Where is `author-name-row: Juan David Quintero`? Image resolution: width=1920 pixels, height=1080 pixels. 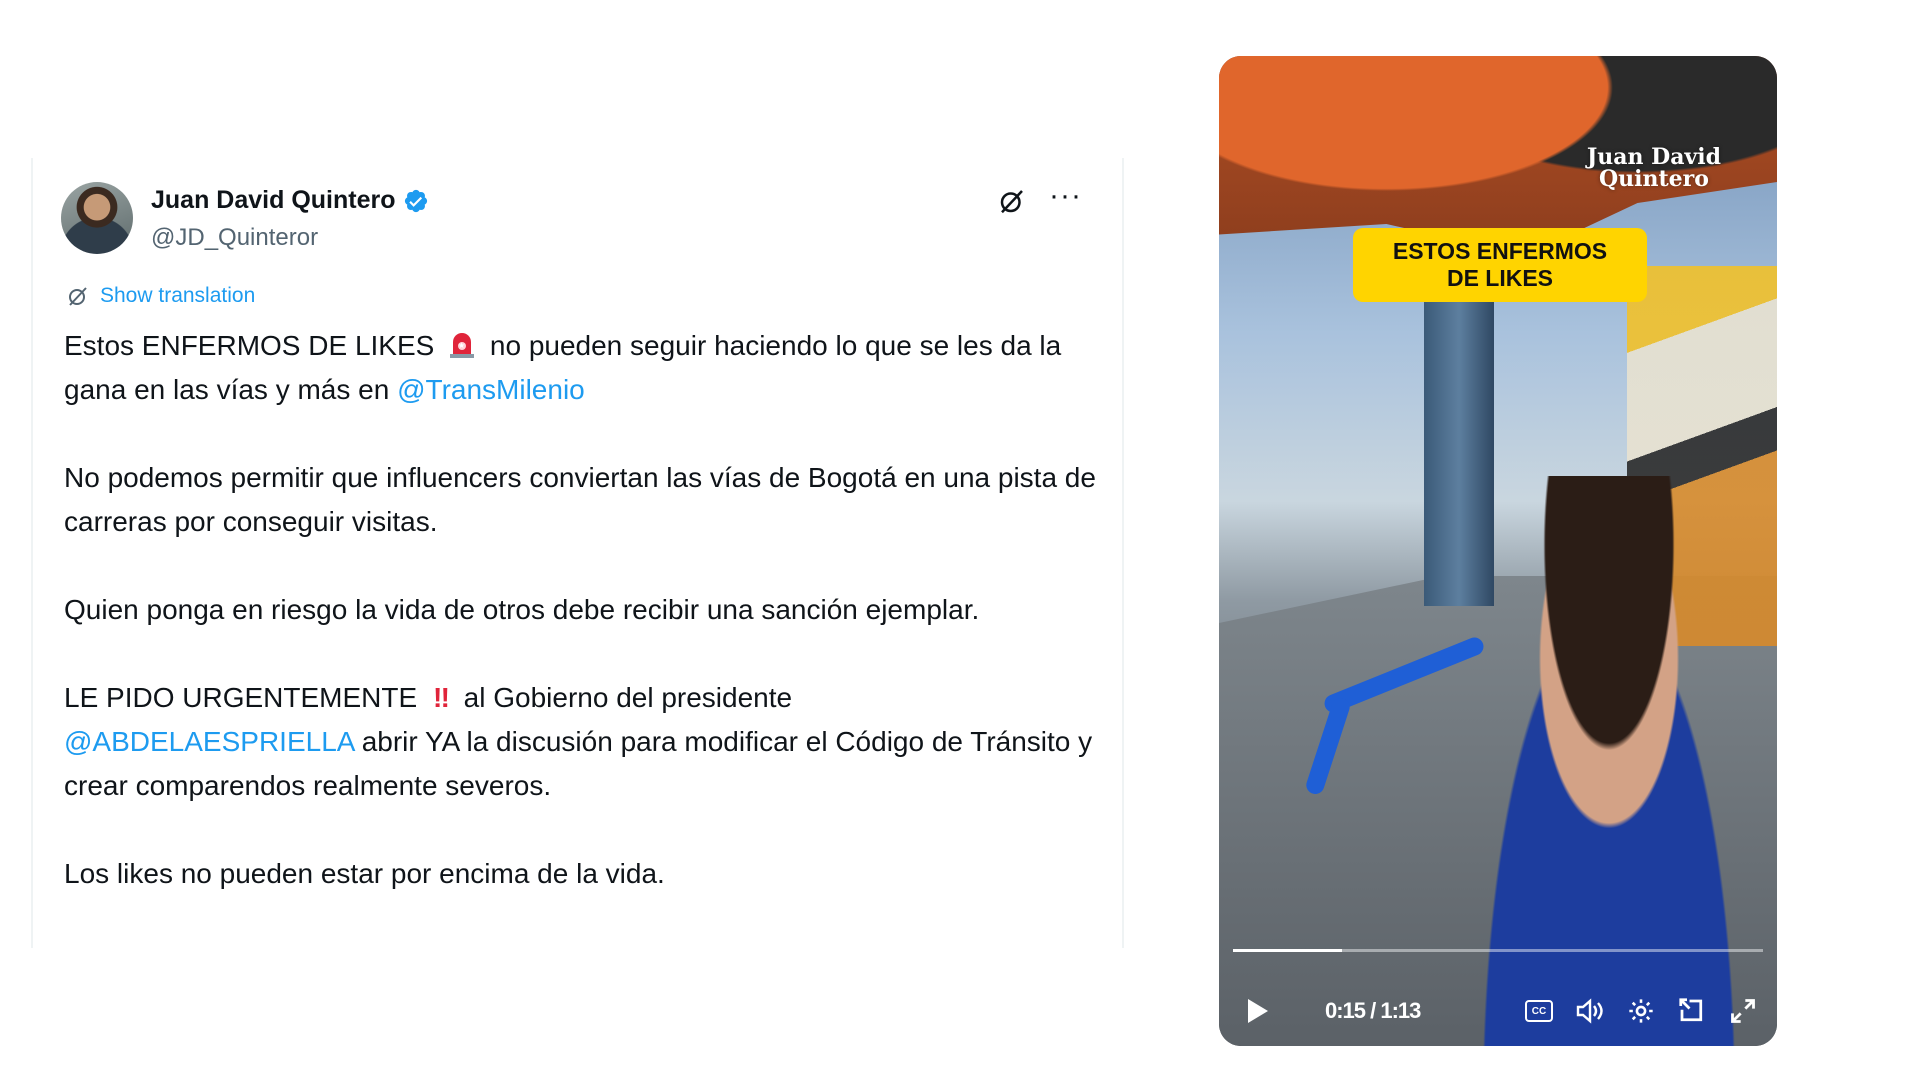
author-name-row: Juan David Quintero is located at coordinates (290, 200).